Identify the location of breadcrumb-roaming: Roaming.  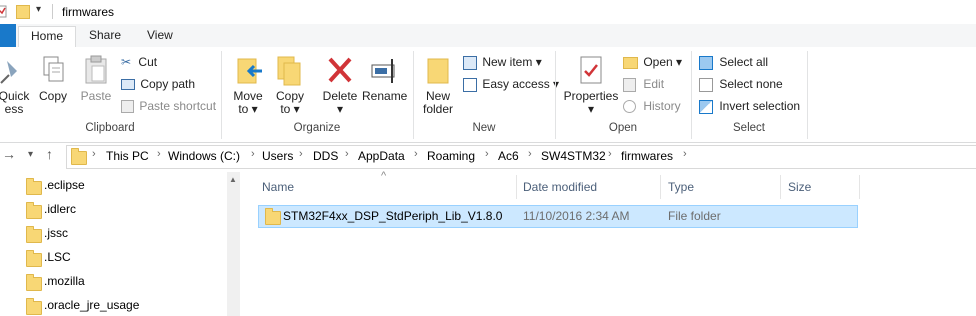
(451, 156).